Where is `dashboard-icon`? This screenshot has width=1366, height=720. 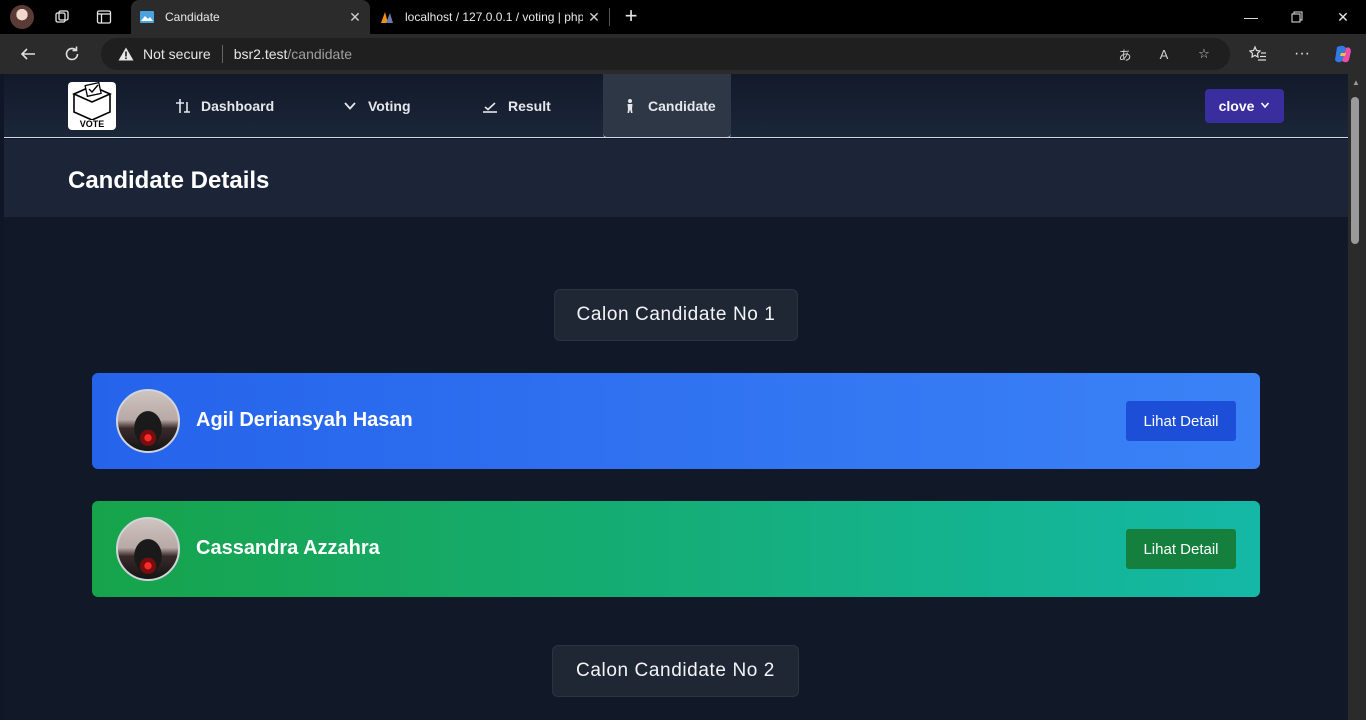 dashboard-icon is located at coordinates (183, 106).